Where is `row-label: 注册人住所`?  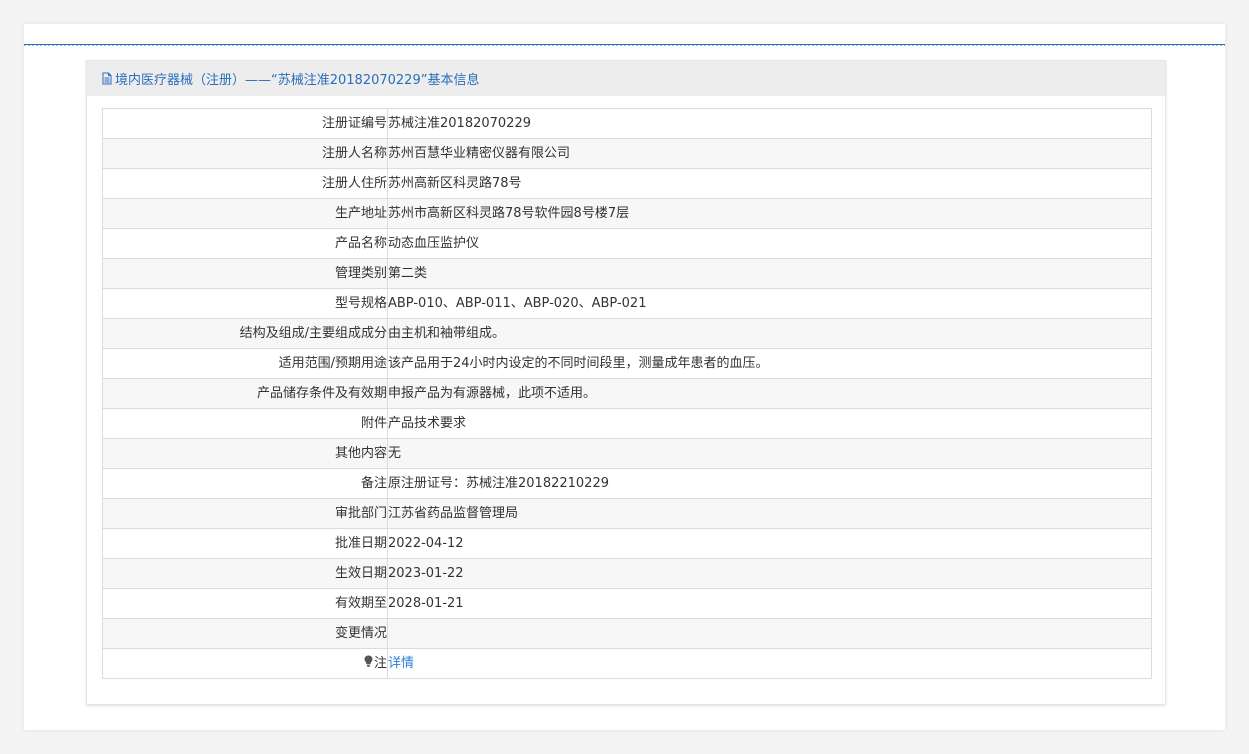 row-label: 注册人住所 is located at coordinates (245, 183).